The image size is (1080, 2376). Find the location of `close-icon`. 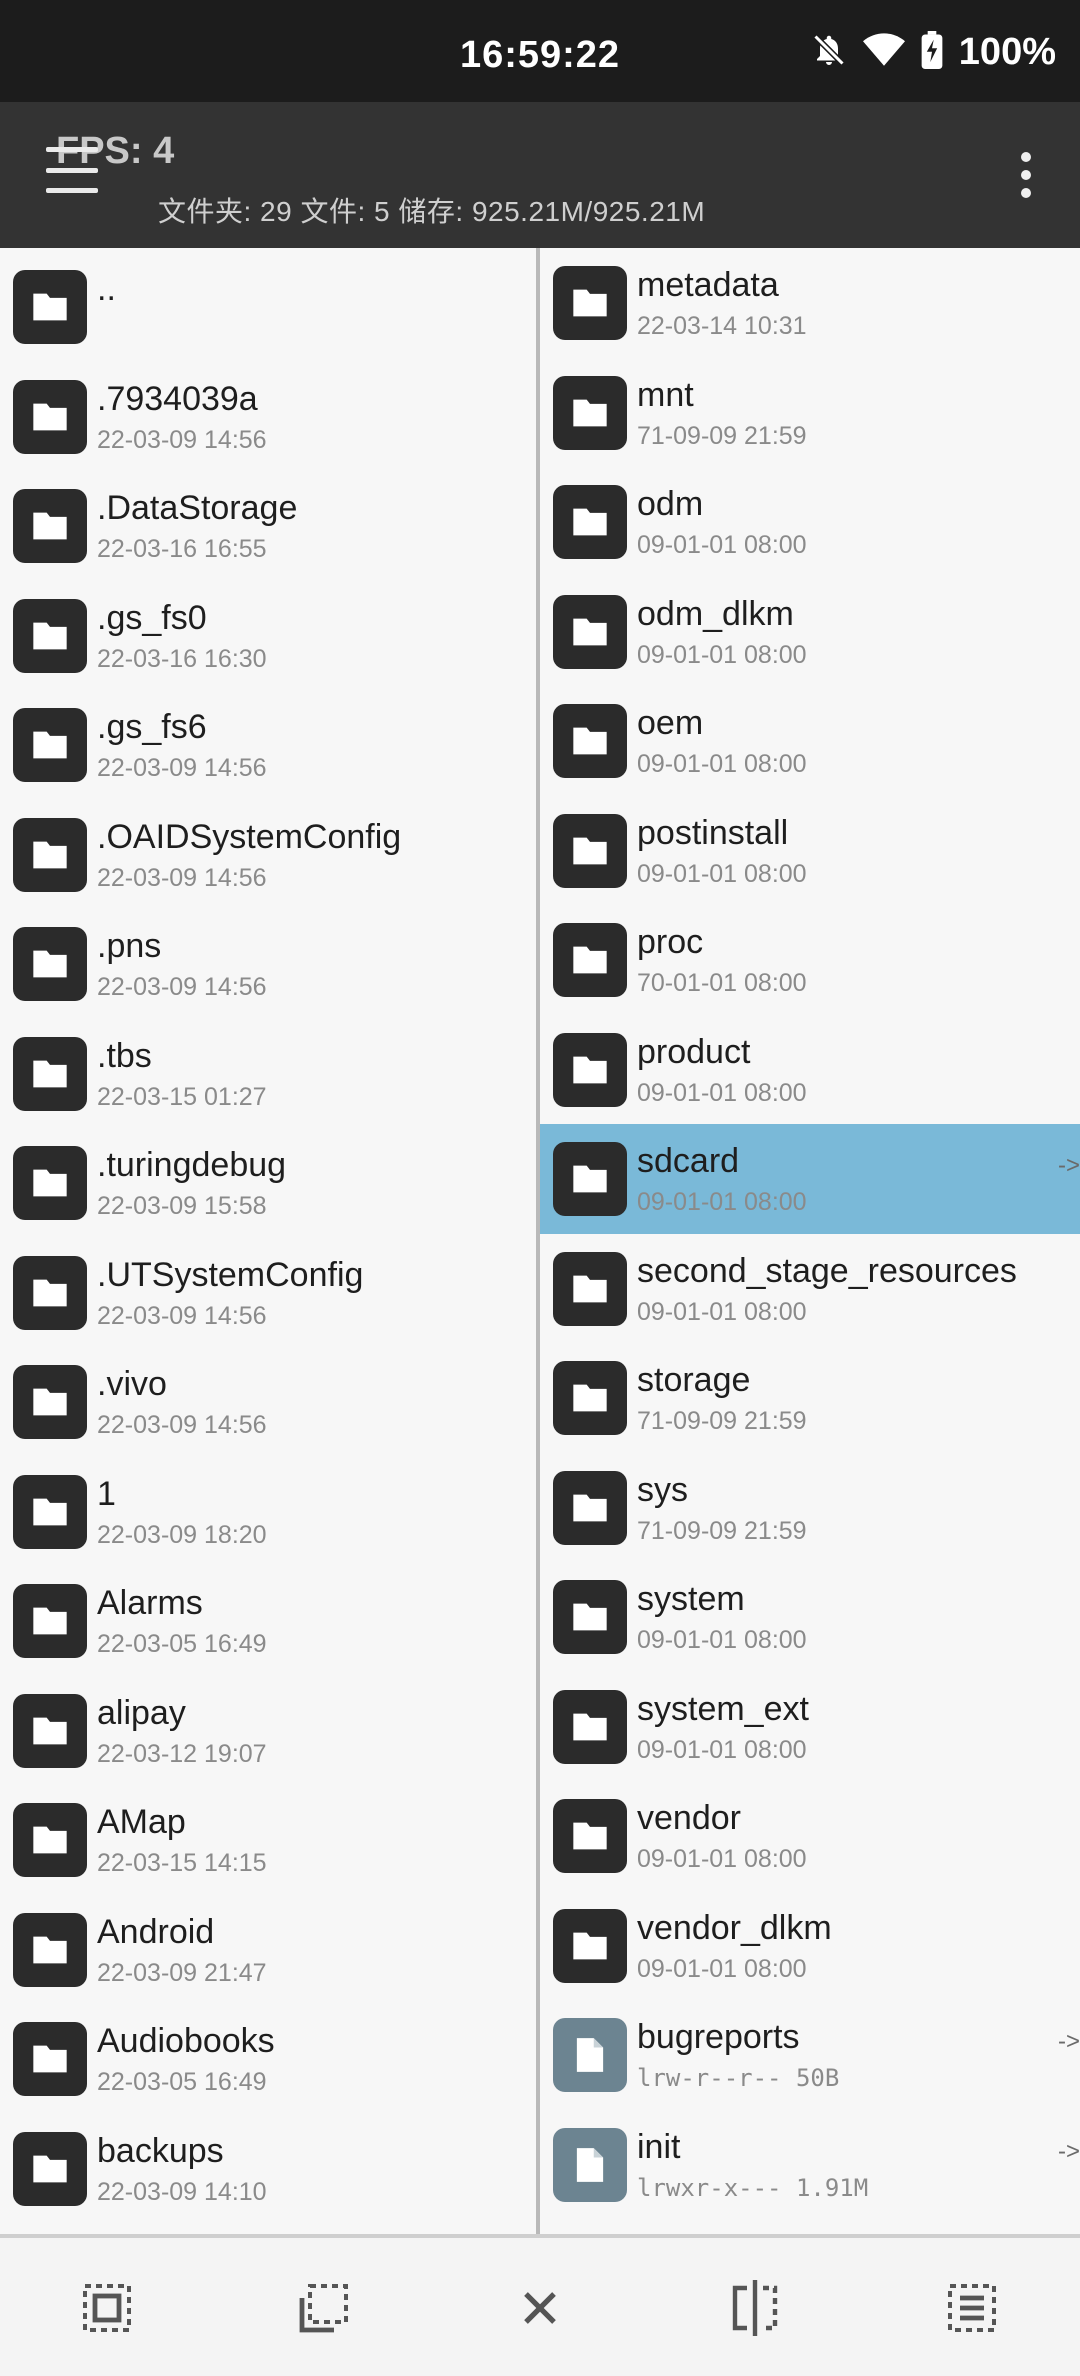

close-icon is located at coordinates (540, 2308).